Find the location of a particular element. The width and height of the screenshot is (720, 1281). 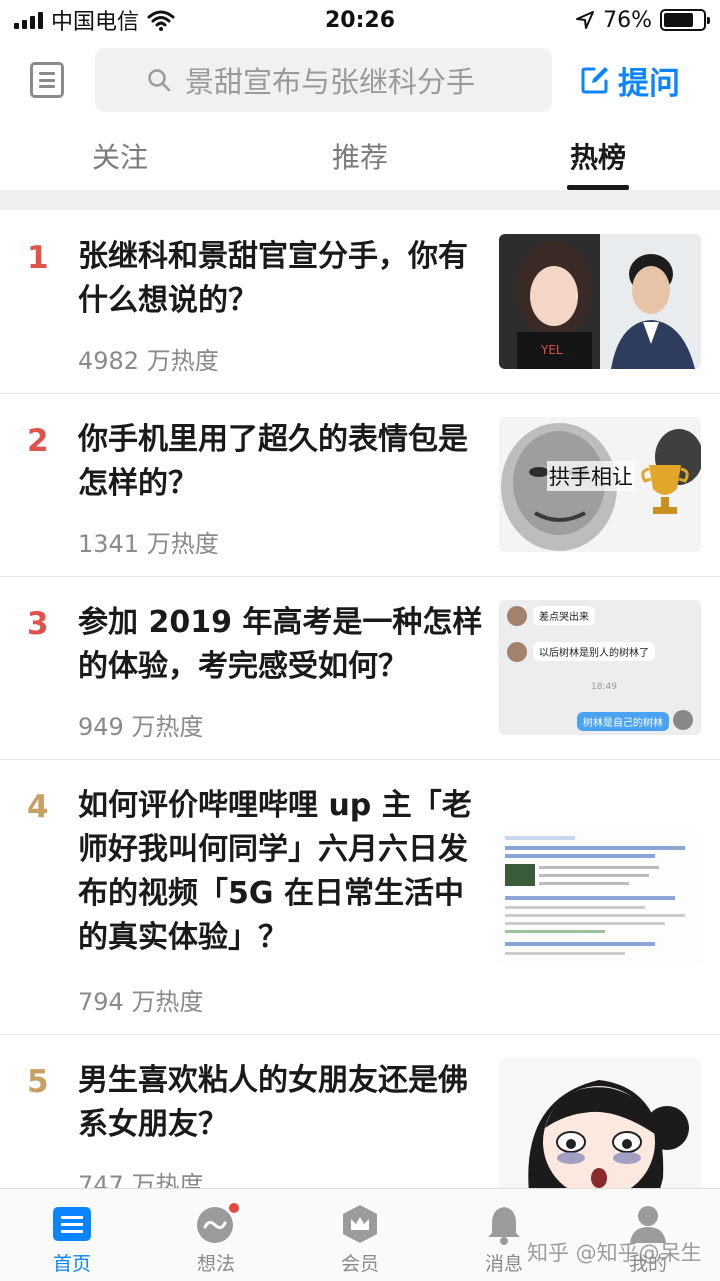

home-icon is located at coordinates (72, 1224).